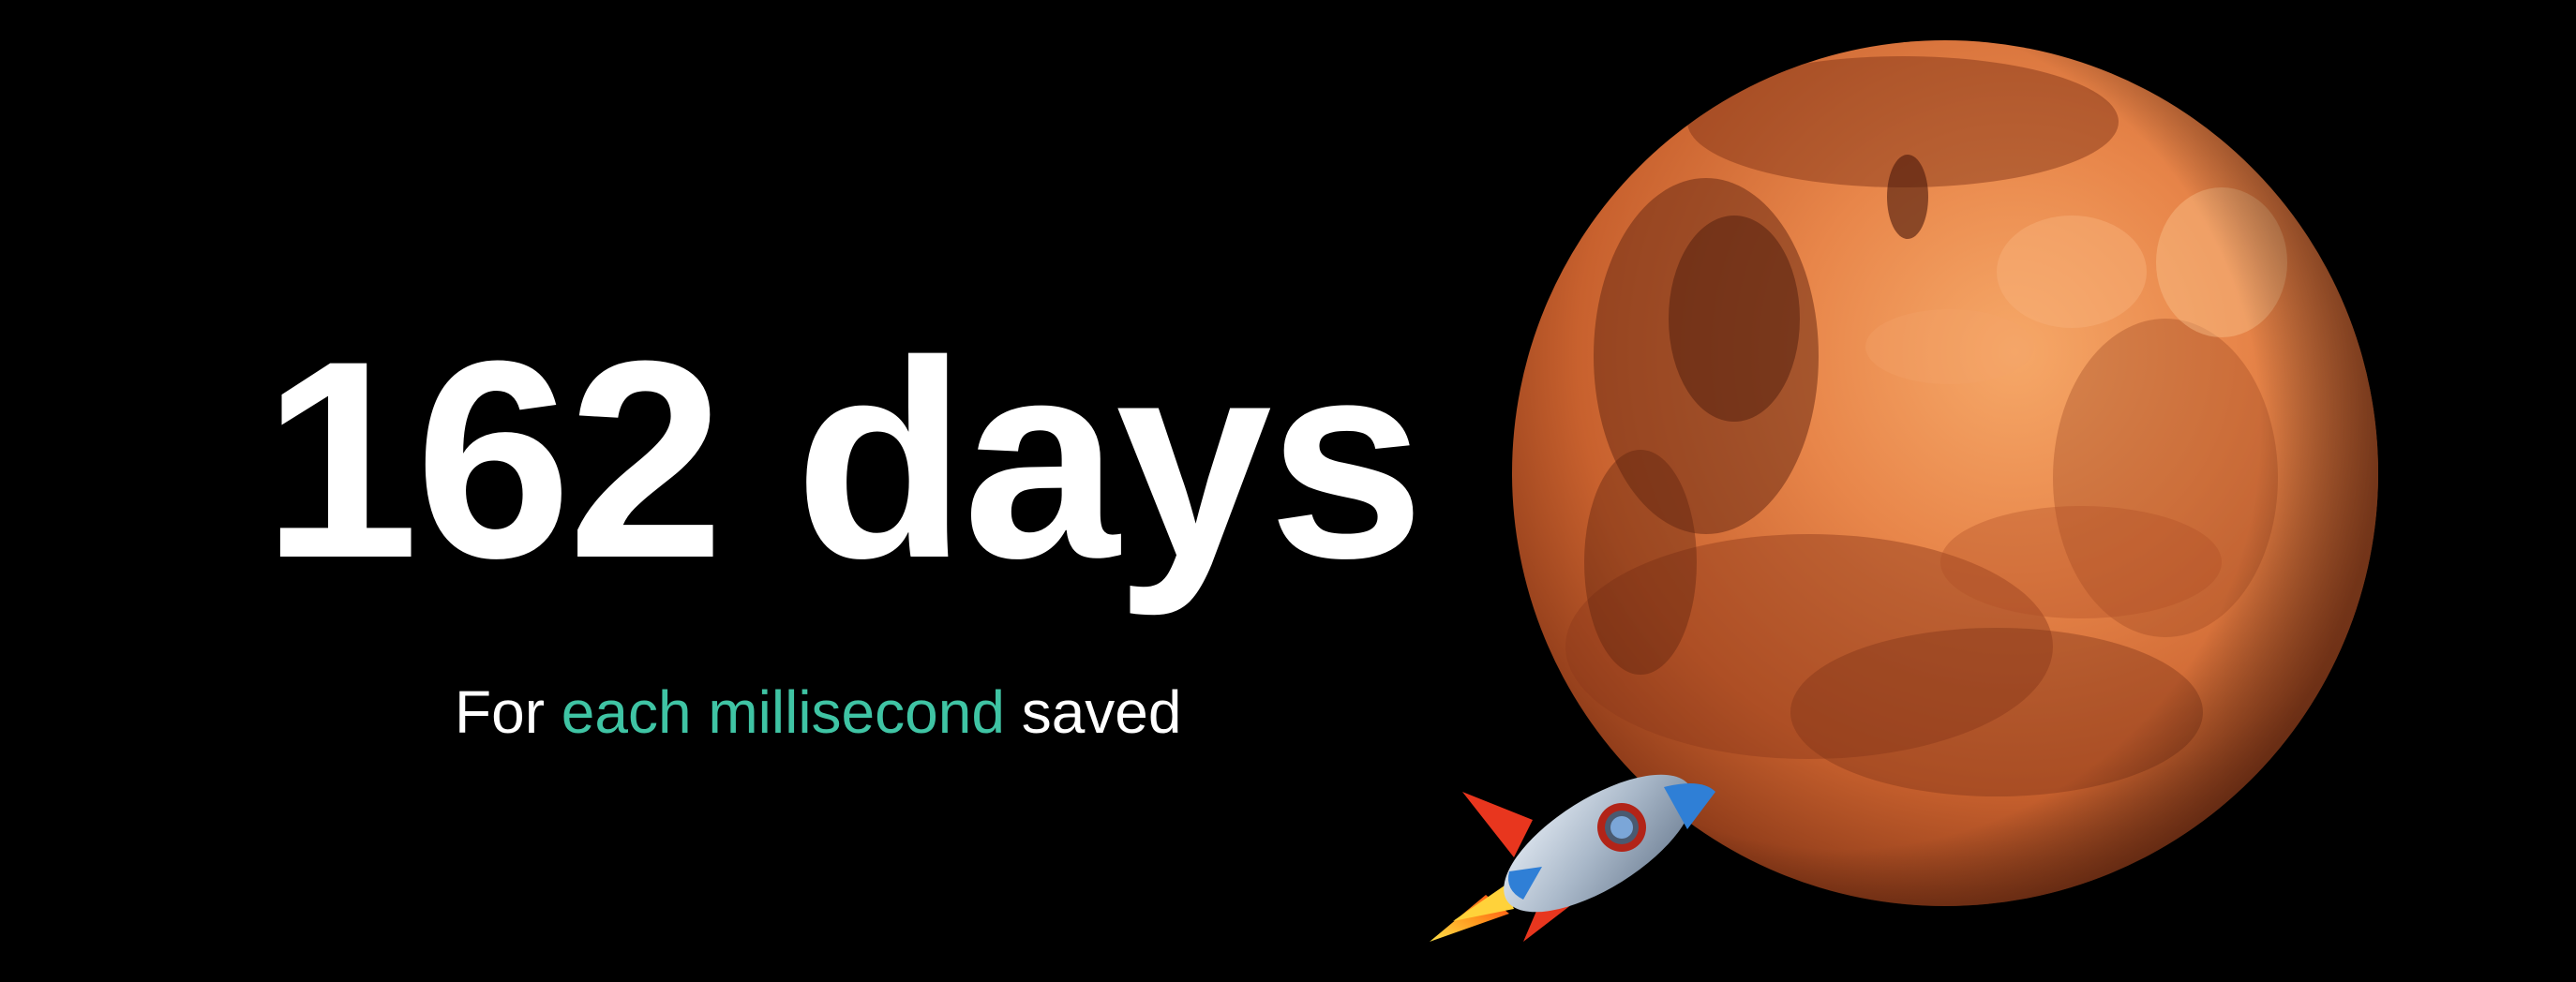 This screenshot has height=982, width=2576. What do you see at coordinates (1570, 852) in the screenshot?
I see `rocket-icon` at bounding box center [1570, 852].